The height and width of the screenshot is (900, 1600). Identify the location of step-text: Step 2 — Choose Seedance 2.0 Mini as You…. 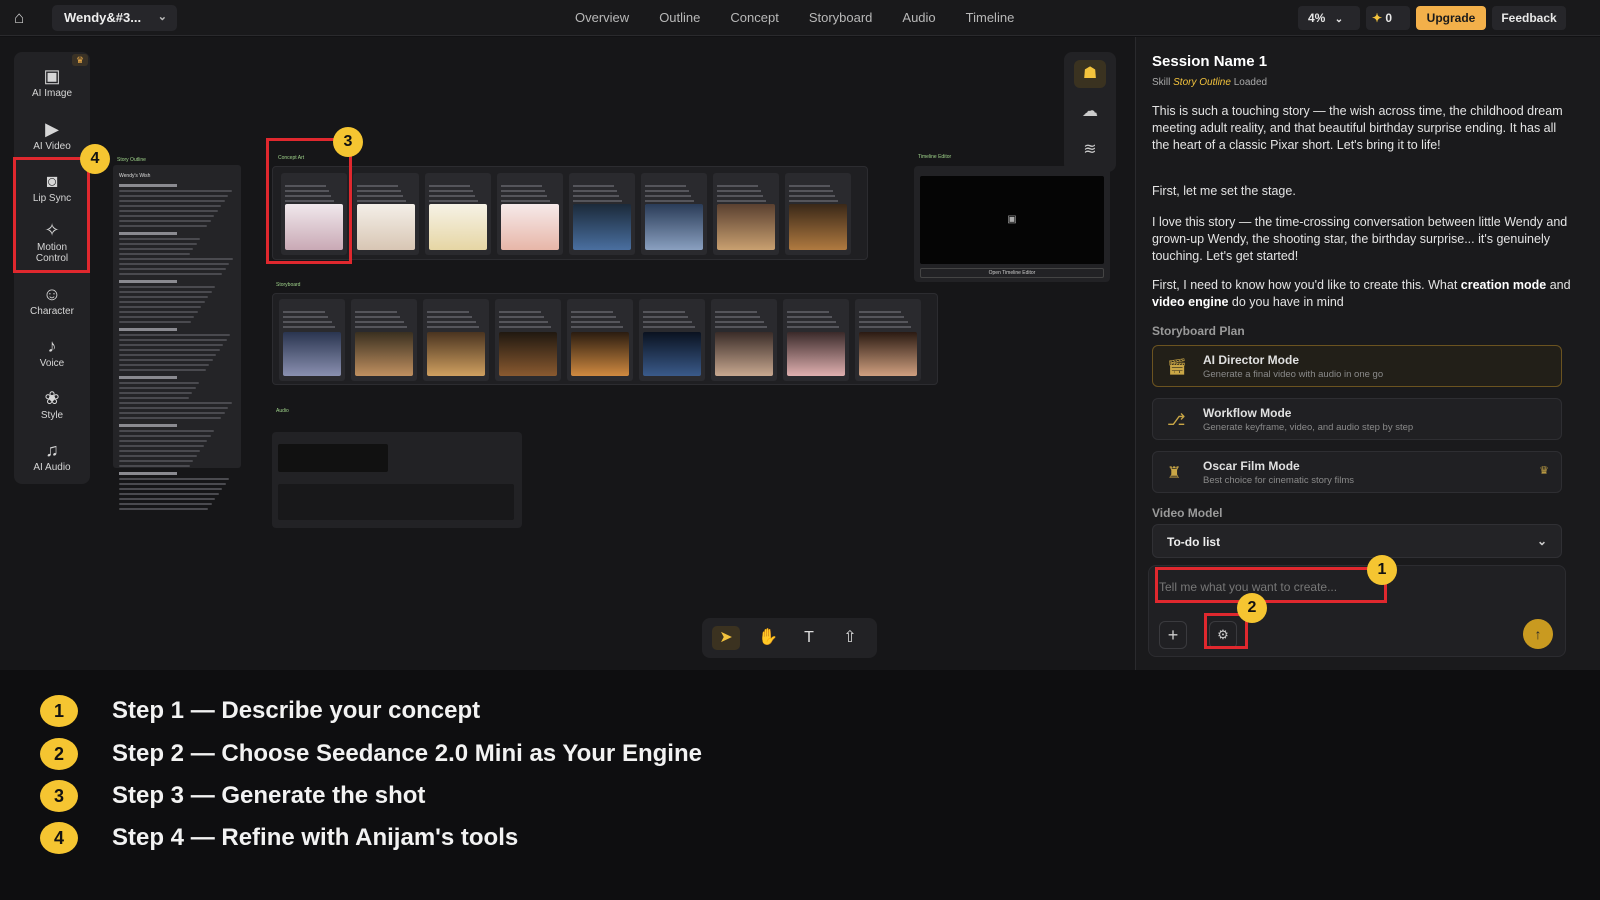
(407, 753).